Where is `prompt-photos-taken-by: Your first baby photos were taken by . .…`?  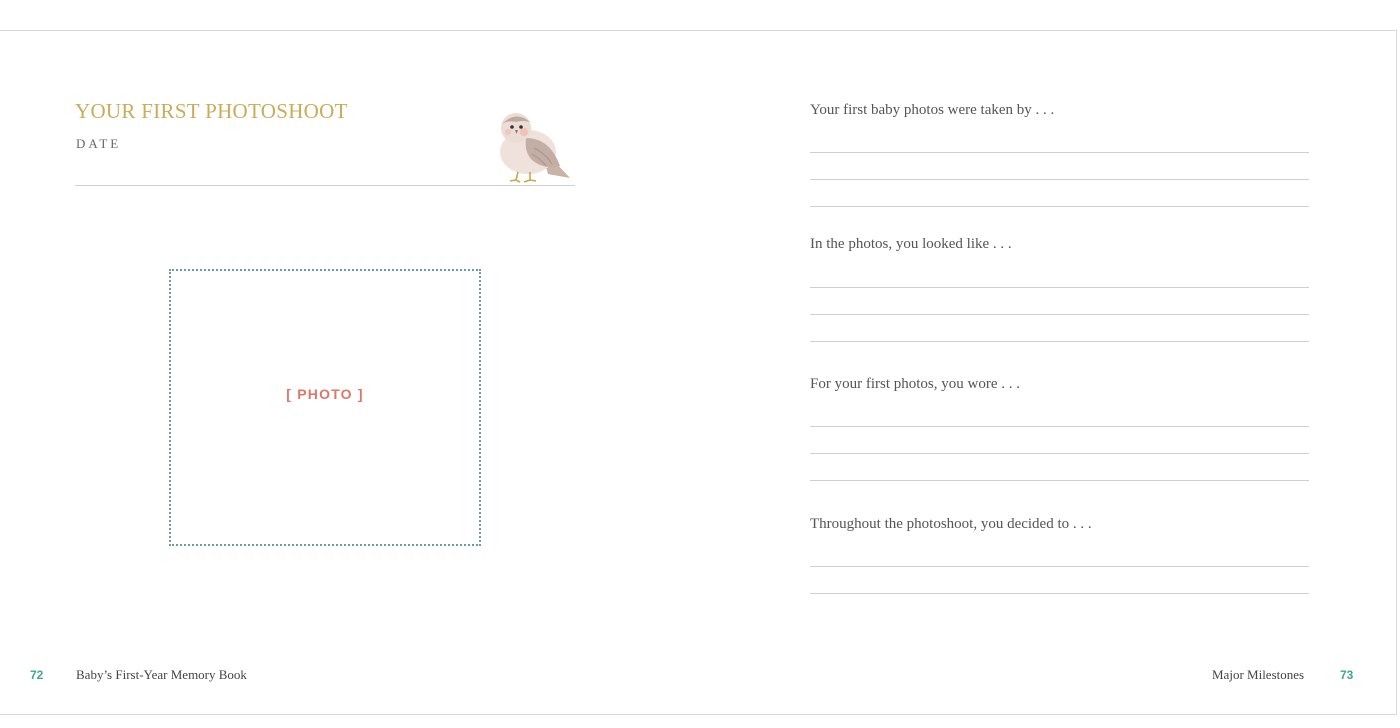
prompt-photos-taken-by: Your first baby photos were taken by . .… is located at coordinates (932, 110).